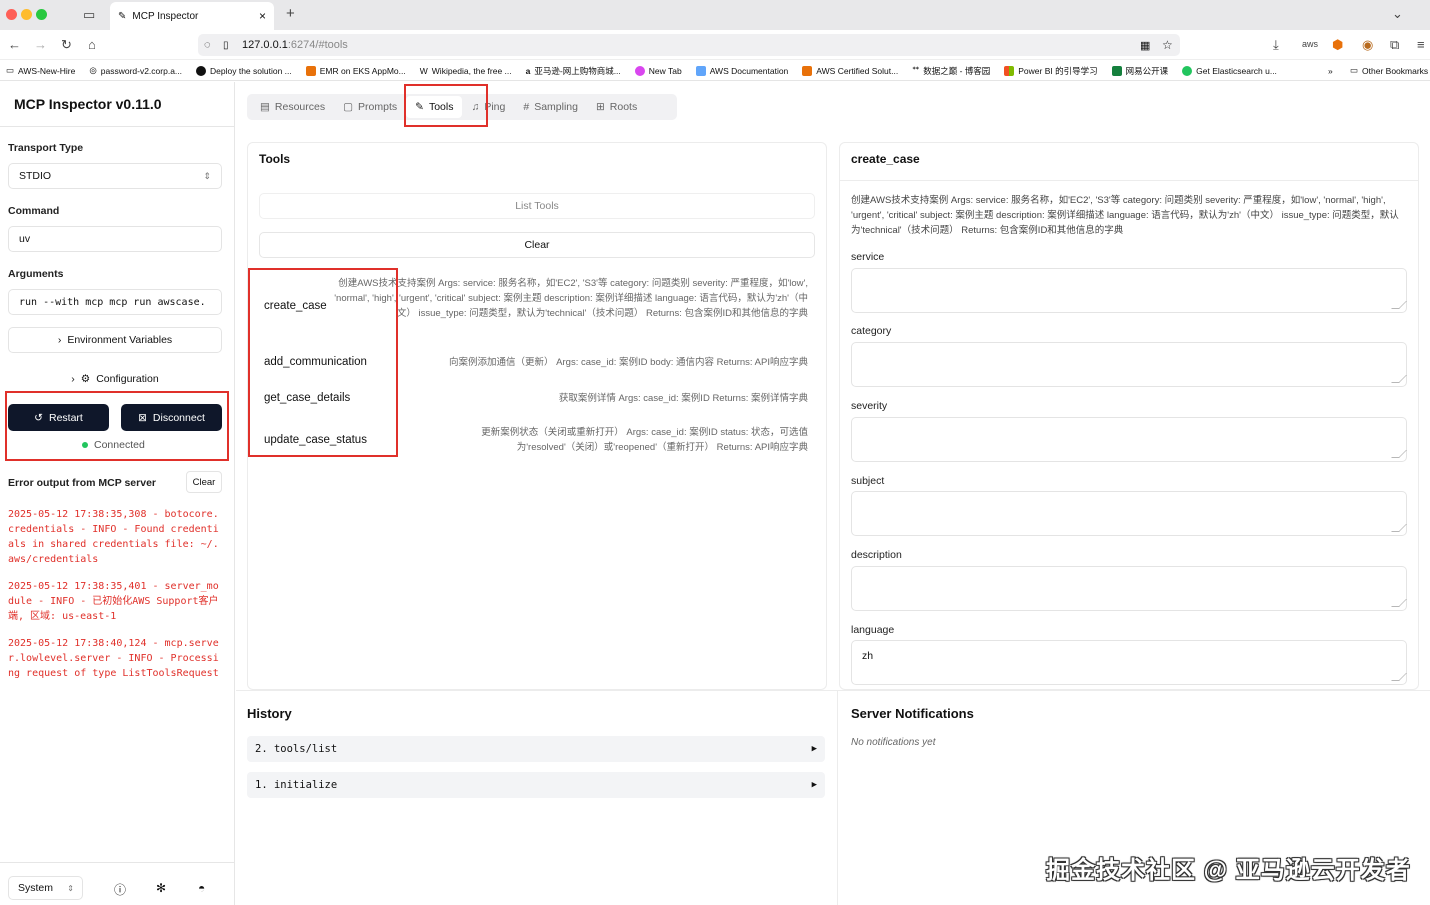 This screenshot has height=905, width=1430. What do you see at coordinates (873, 630) in the screenshot?
I see `field-label-language: language` at bounding box center [873, 630].